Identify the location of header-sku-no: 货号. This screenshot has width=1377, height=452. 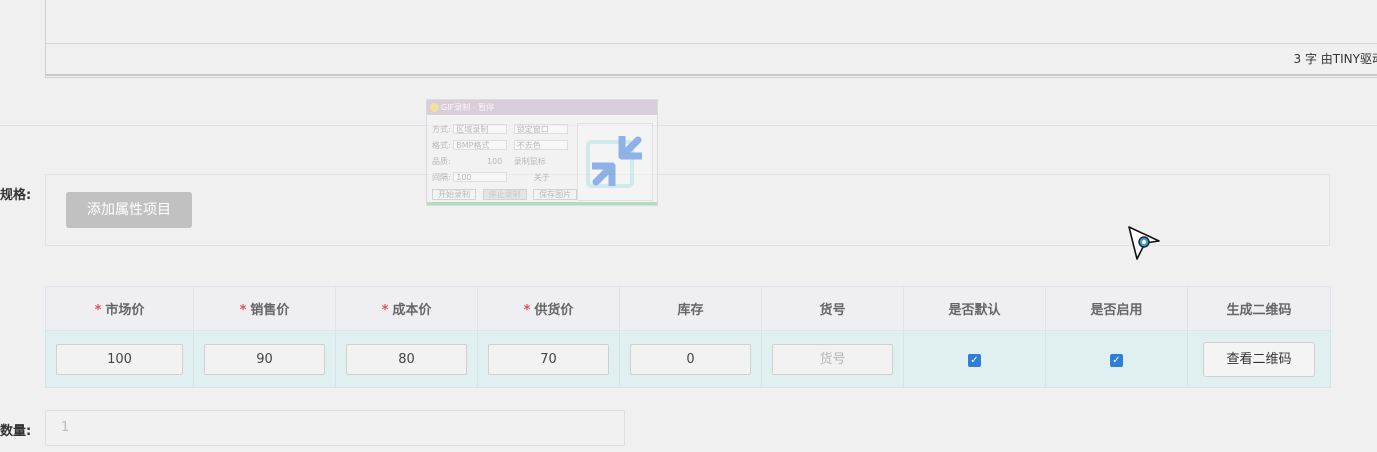
(832, 308).